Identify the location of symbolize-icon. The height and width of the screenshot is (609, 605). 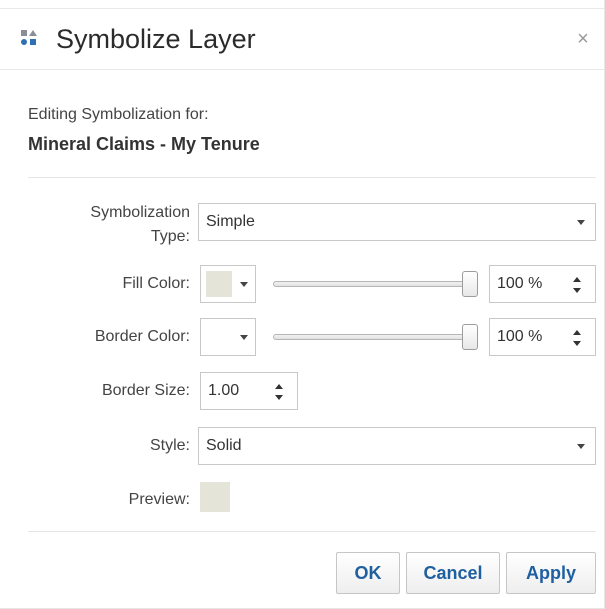
(29, 37).